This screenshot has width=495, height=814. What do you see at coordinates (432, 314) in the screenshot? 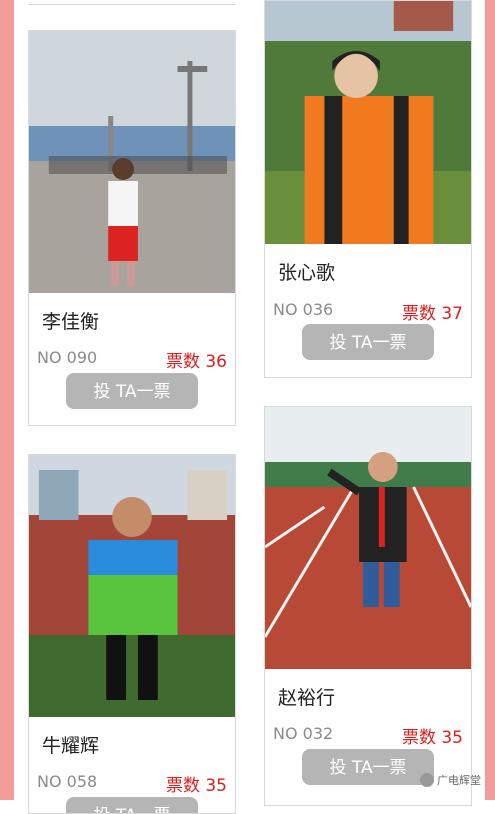
I see `vote-count: 票数 37` at bounding box center [432, 314].